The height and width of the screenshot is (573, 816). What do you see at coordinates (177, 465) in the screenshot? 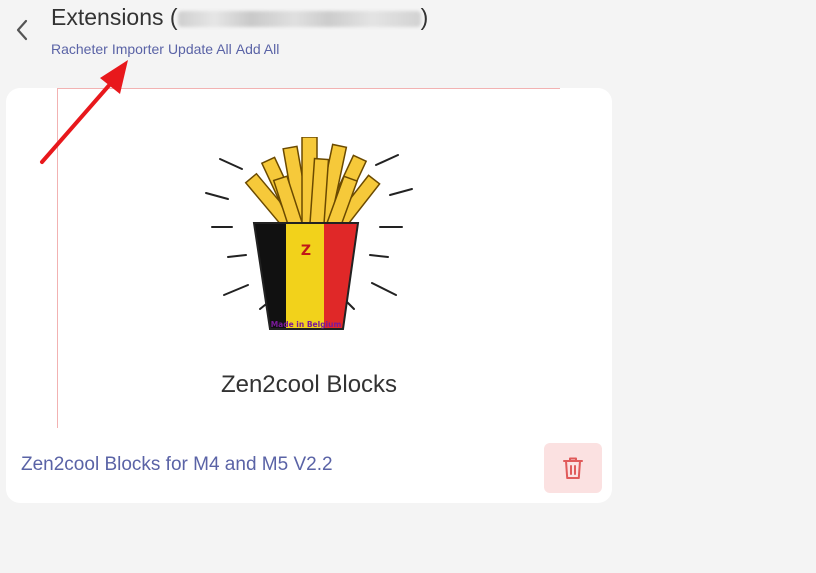
I see `extension-name: Zen2cool Blocks for M4 and M5 V2.2` at bounding box center [177, 465].